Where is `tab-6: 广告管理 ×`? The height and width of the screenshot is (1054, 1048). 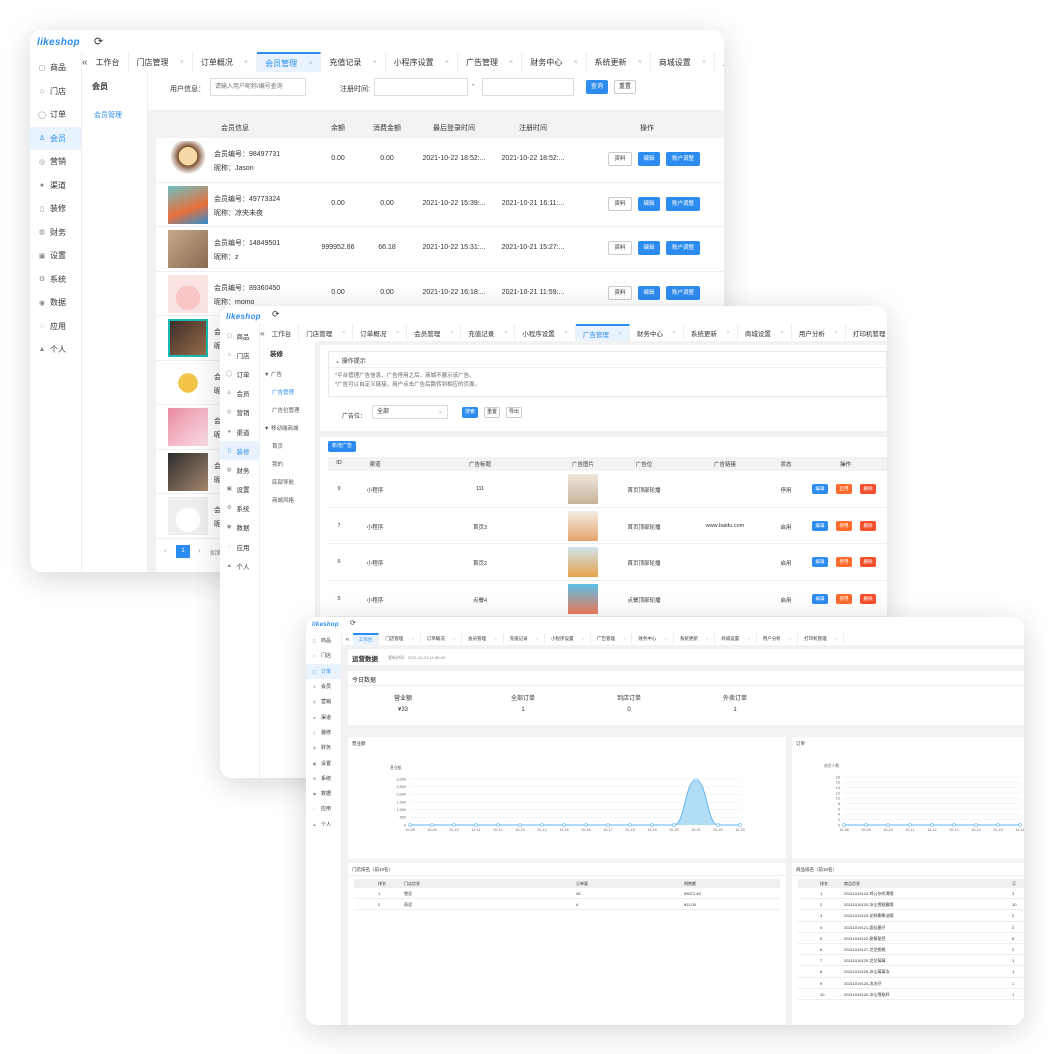 tab-6: 广告管理 × is located at coordinates (490, 62).